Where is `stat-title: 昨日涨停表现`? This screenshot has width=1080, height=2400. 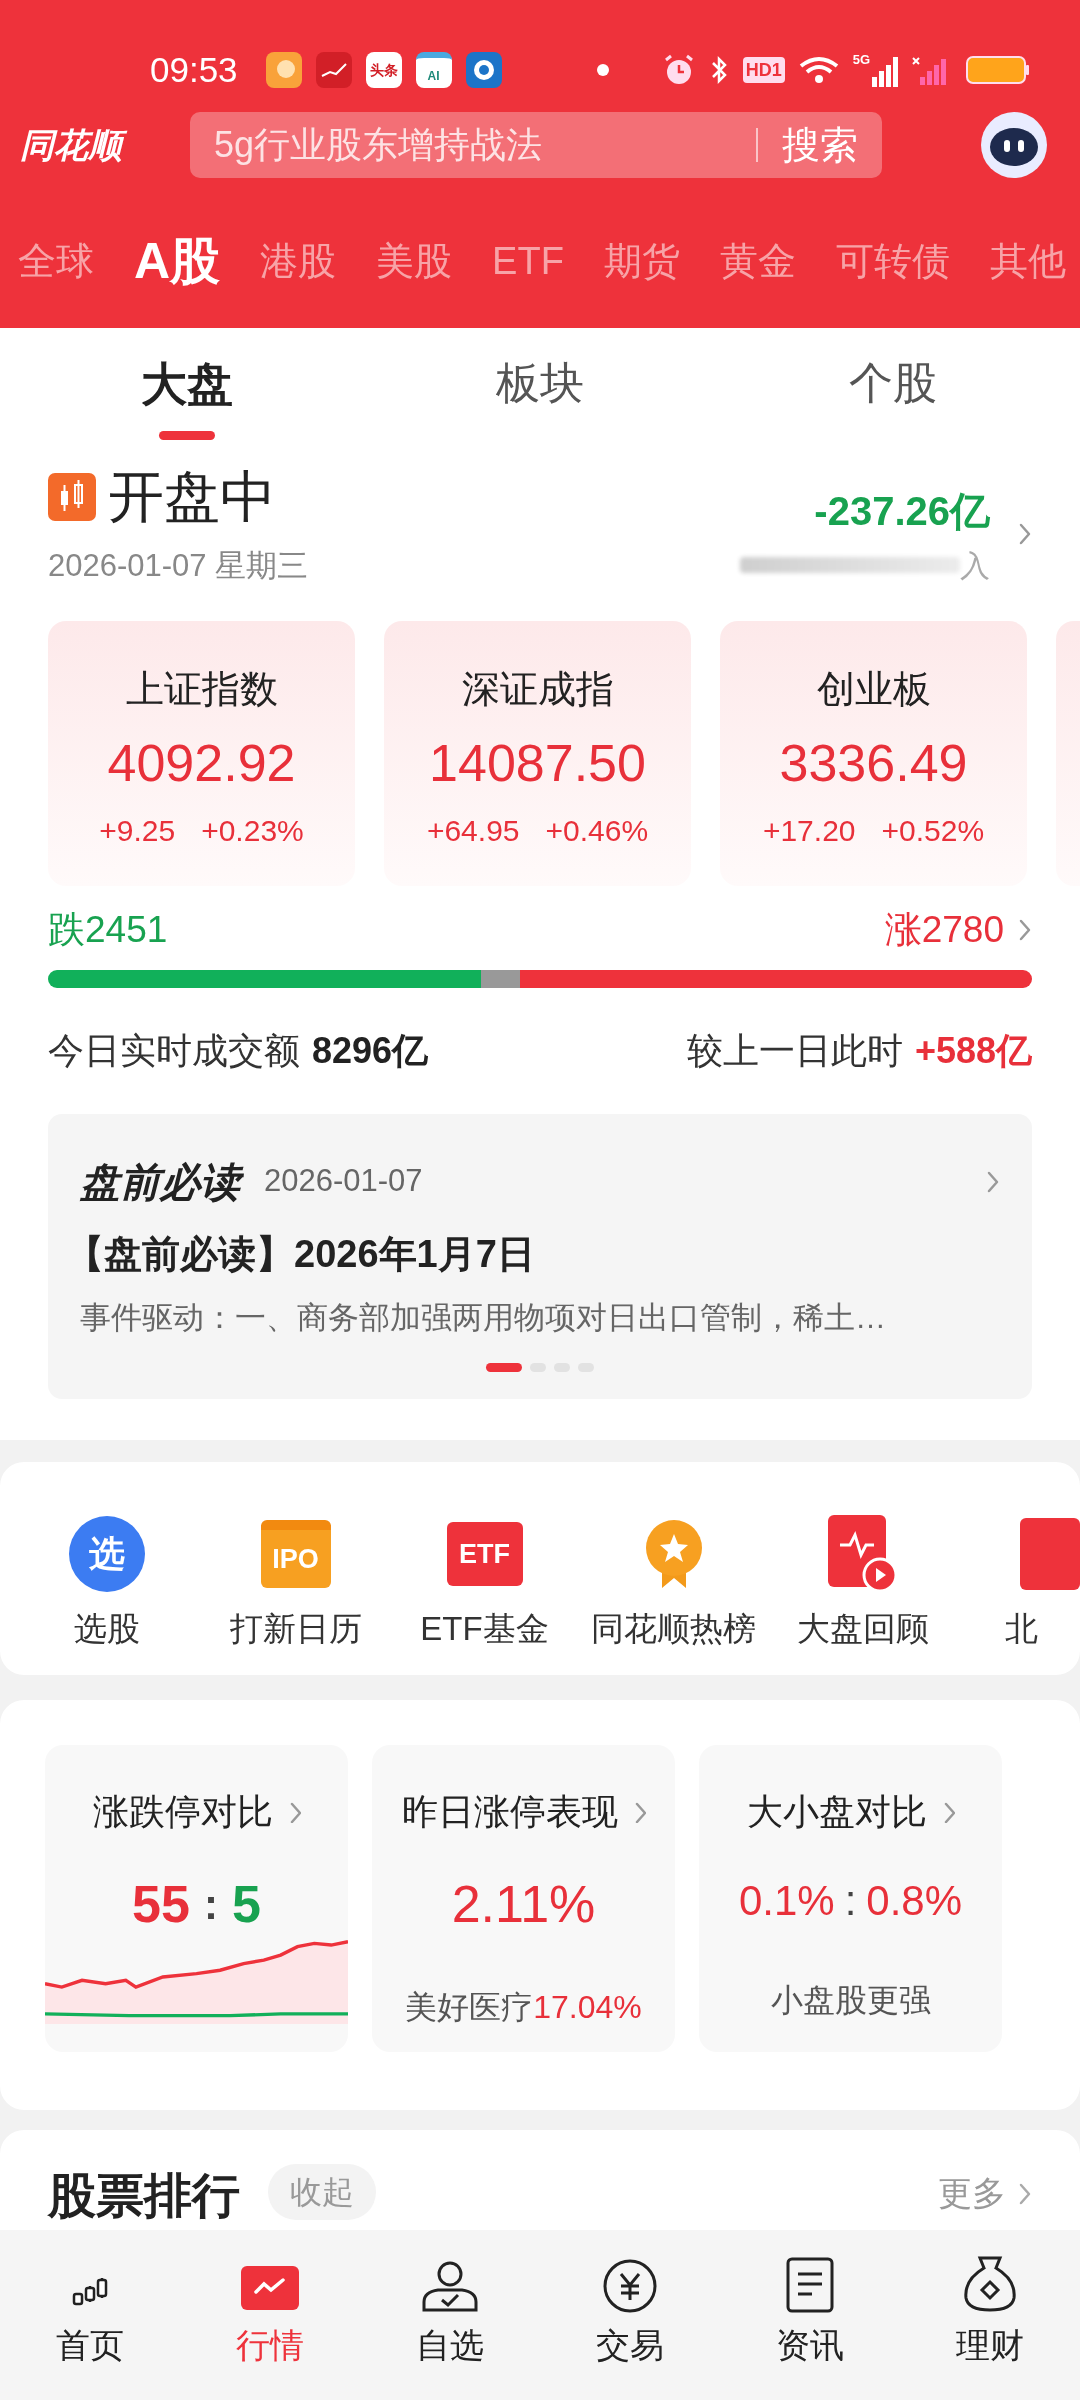
stat-title: 昨日涨停表现 is located at coordinates (509, 1812).